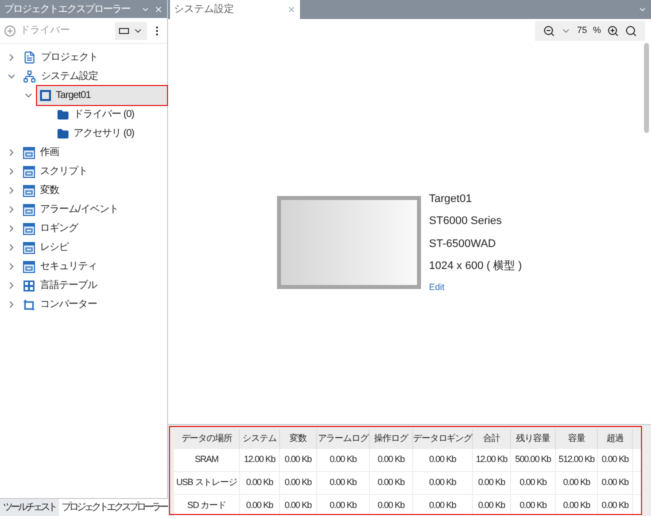 The image size is (651, 516). Describe the element at coordinates (207, 483) in the screenshot. I see `table-cell: USB ストレージ` at that location.